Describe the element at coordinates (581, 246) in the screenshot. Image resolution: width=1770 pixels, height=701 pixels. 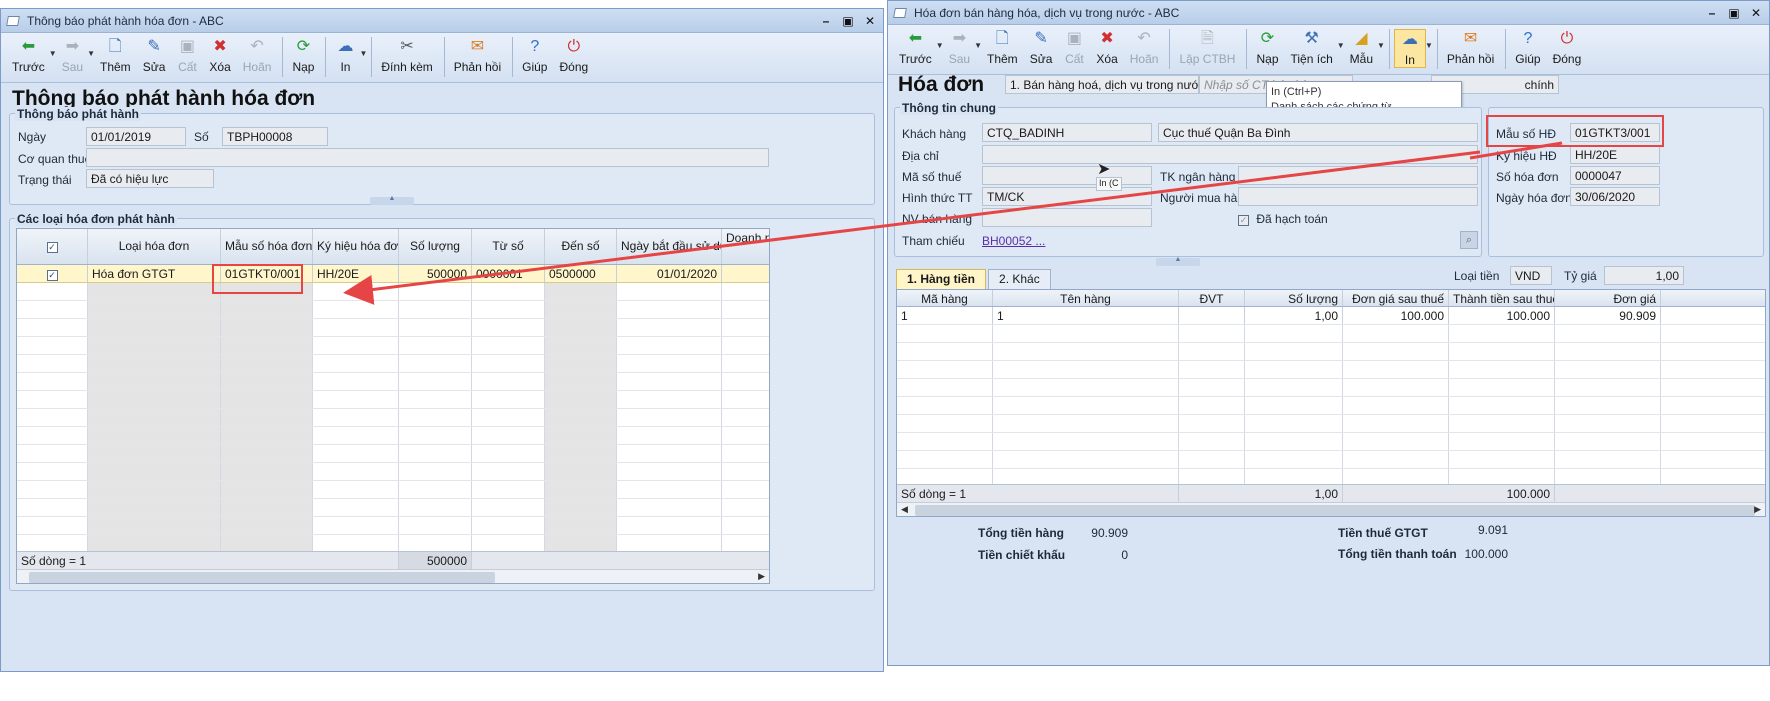
I see `header-denso: Đến số` at that location.